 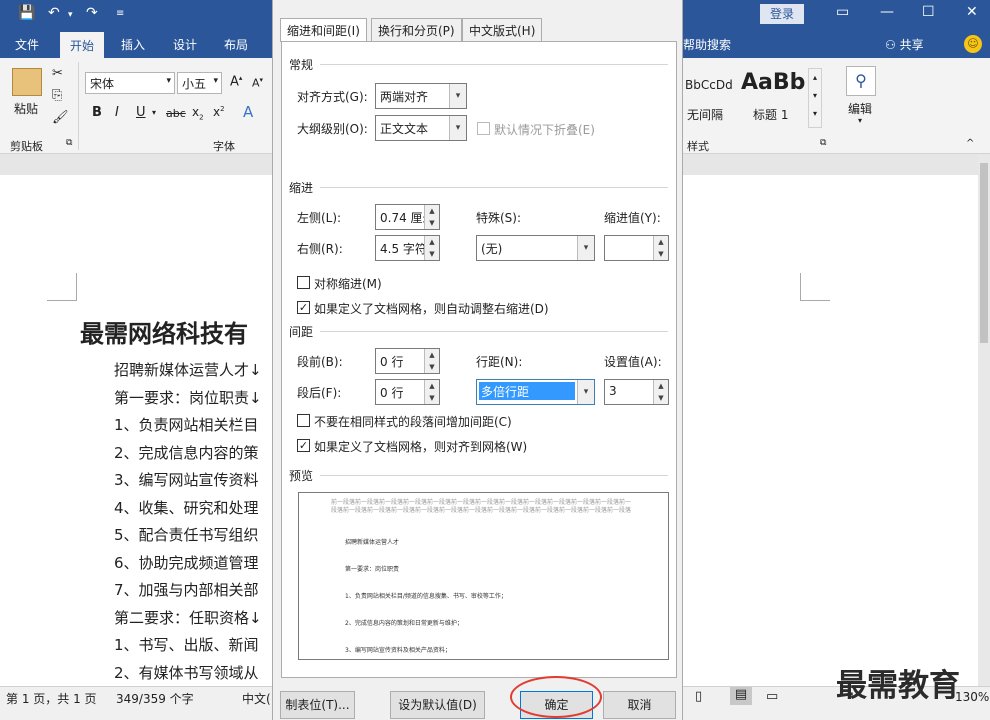 I want to click on alignment-label: 对齐方式(G):, so click(x=332, y=97).